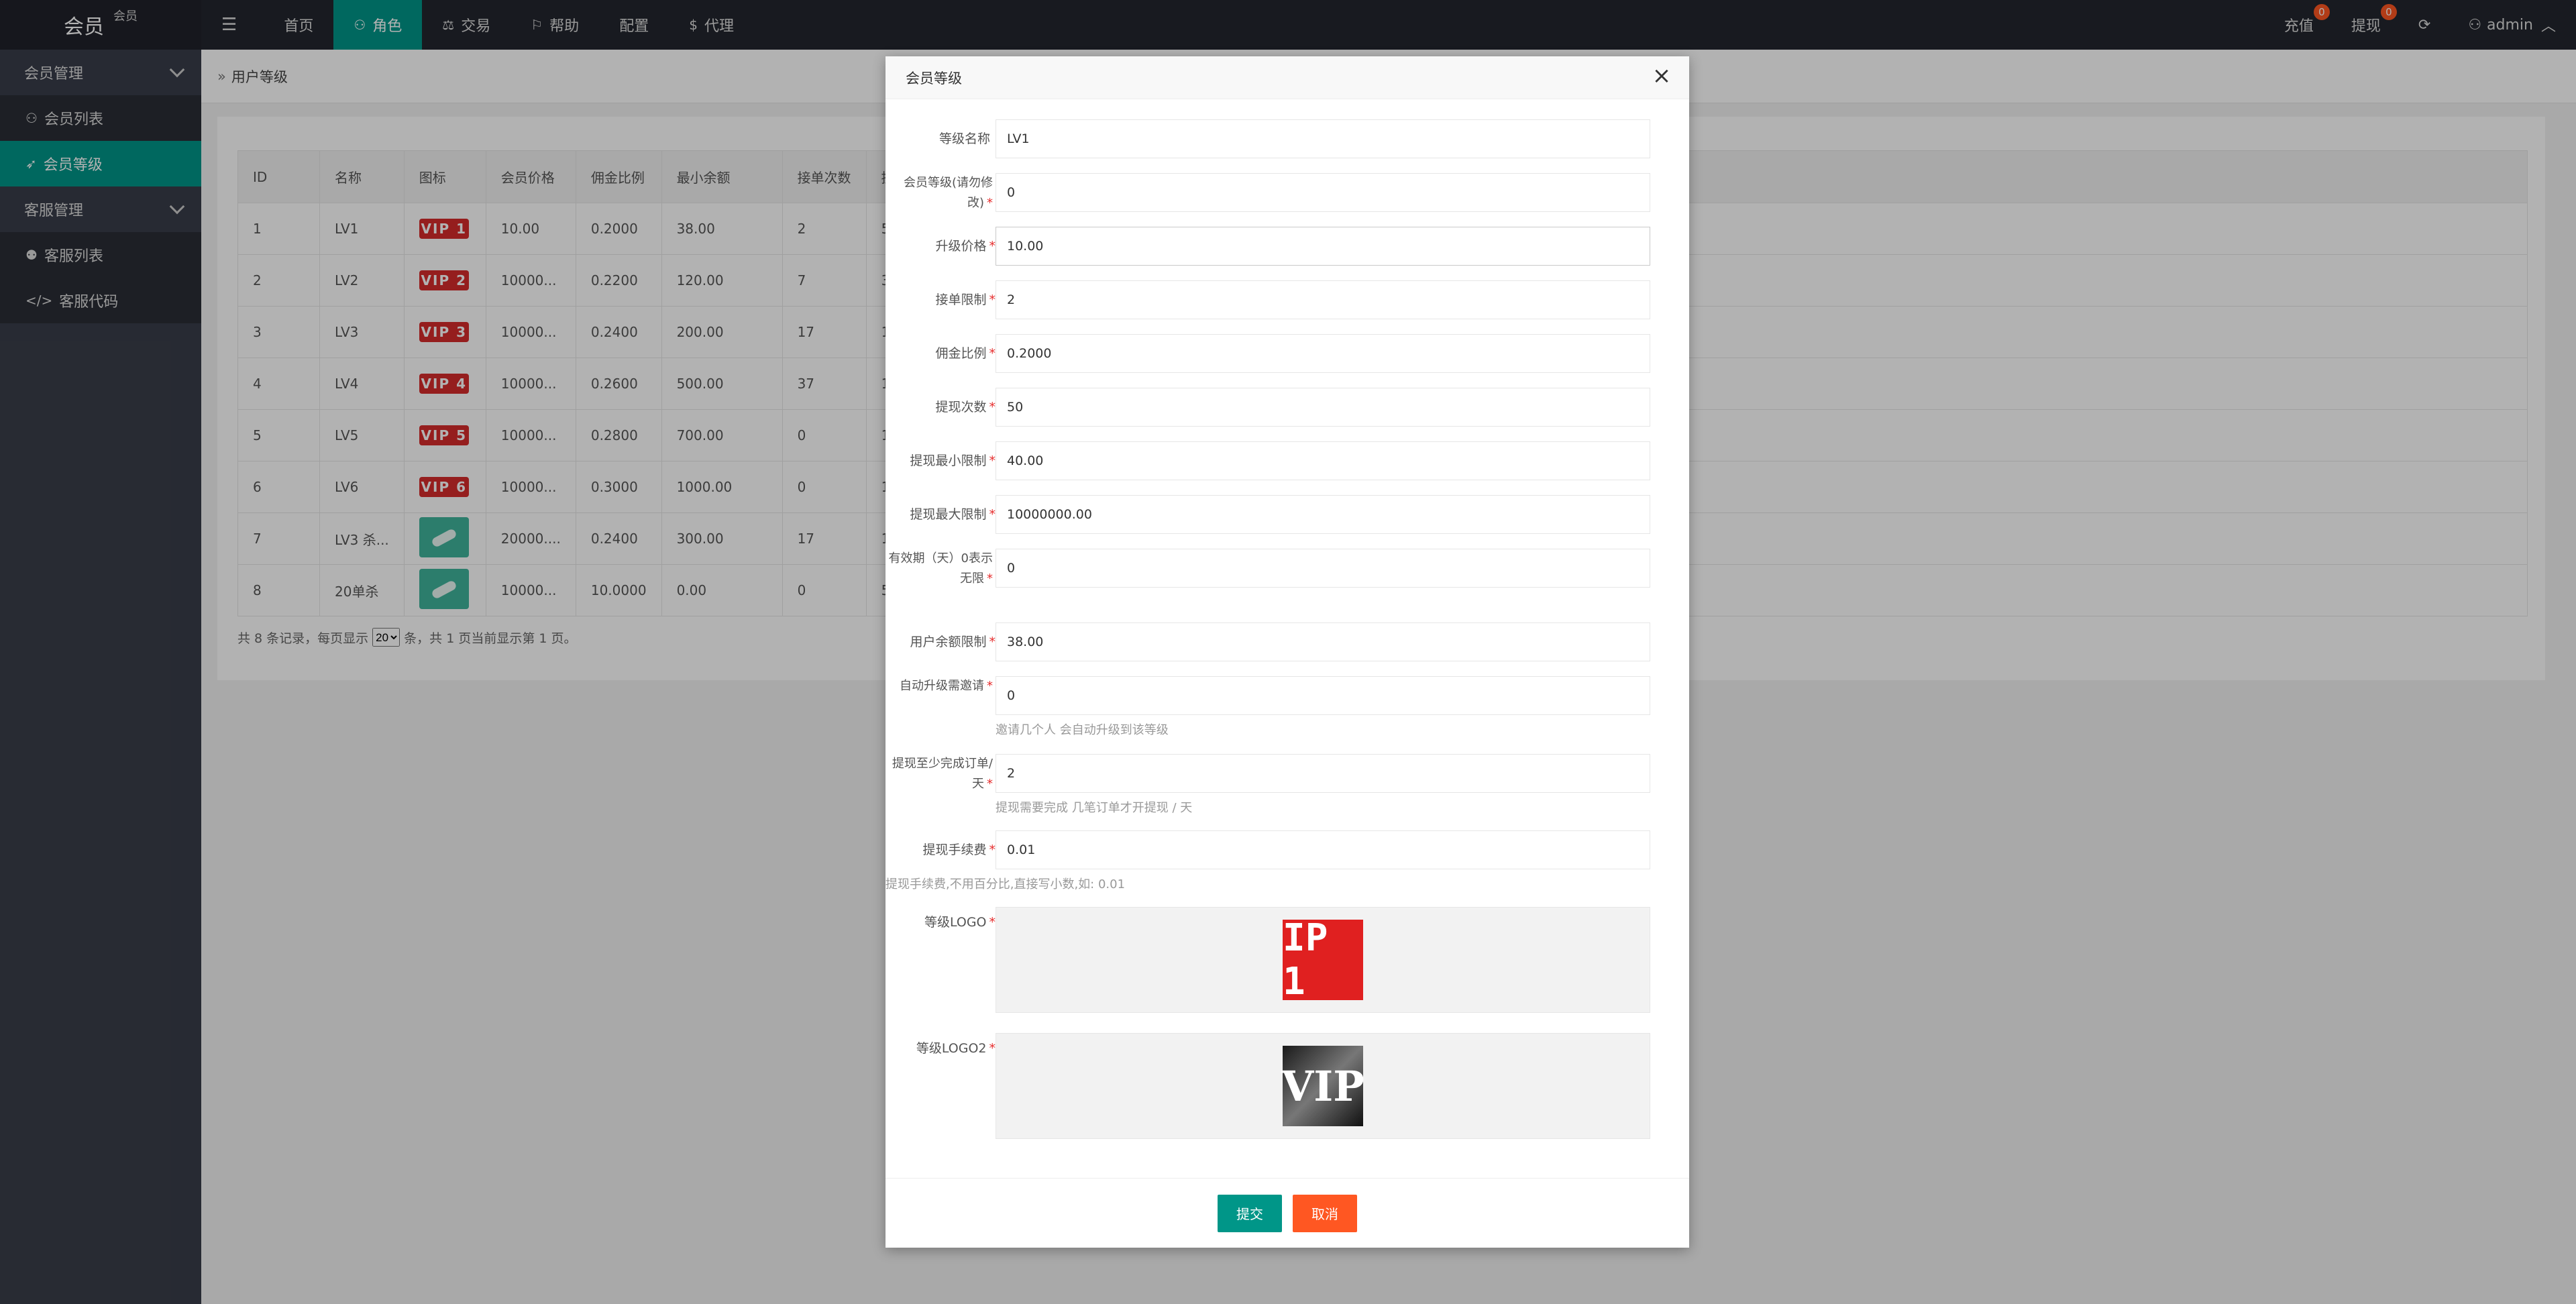  Describe the element at coordinates (948, 642) in the screenshot. I see `label-text: 用户余额限制` at that location.